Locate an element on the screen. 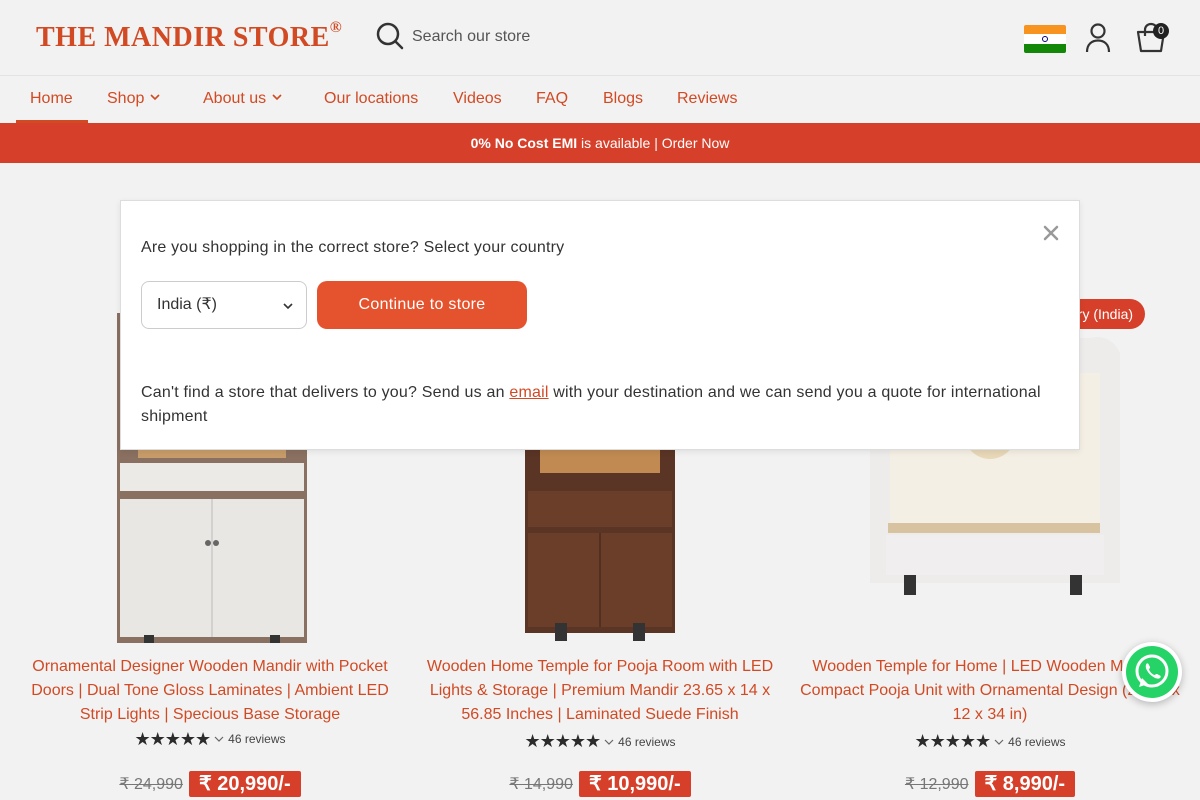 Image resolution: width=1200 pixels, height=800 pixels. search-input is located at coordinates (622, 37).